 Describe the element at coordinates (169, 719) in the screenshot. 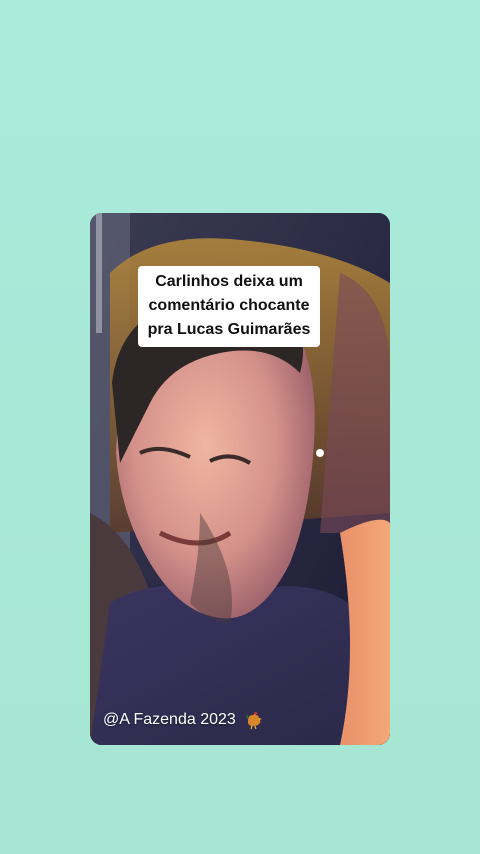

I see `watermark-text: @A Fazenda 2023` at that location.